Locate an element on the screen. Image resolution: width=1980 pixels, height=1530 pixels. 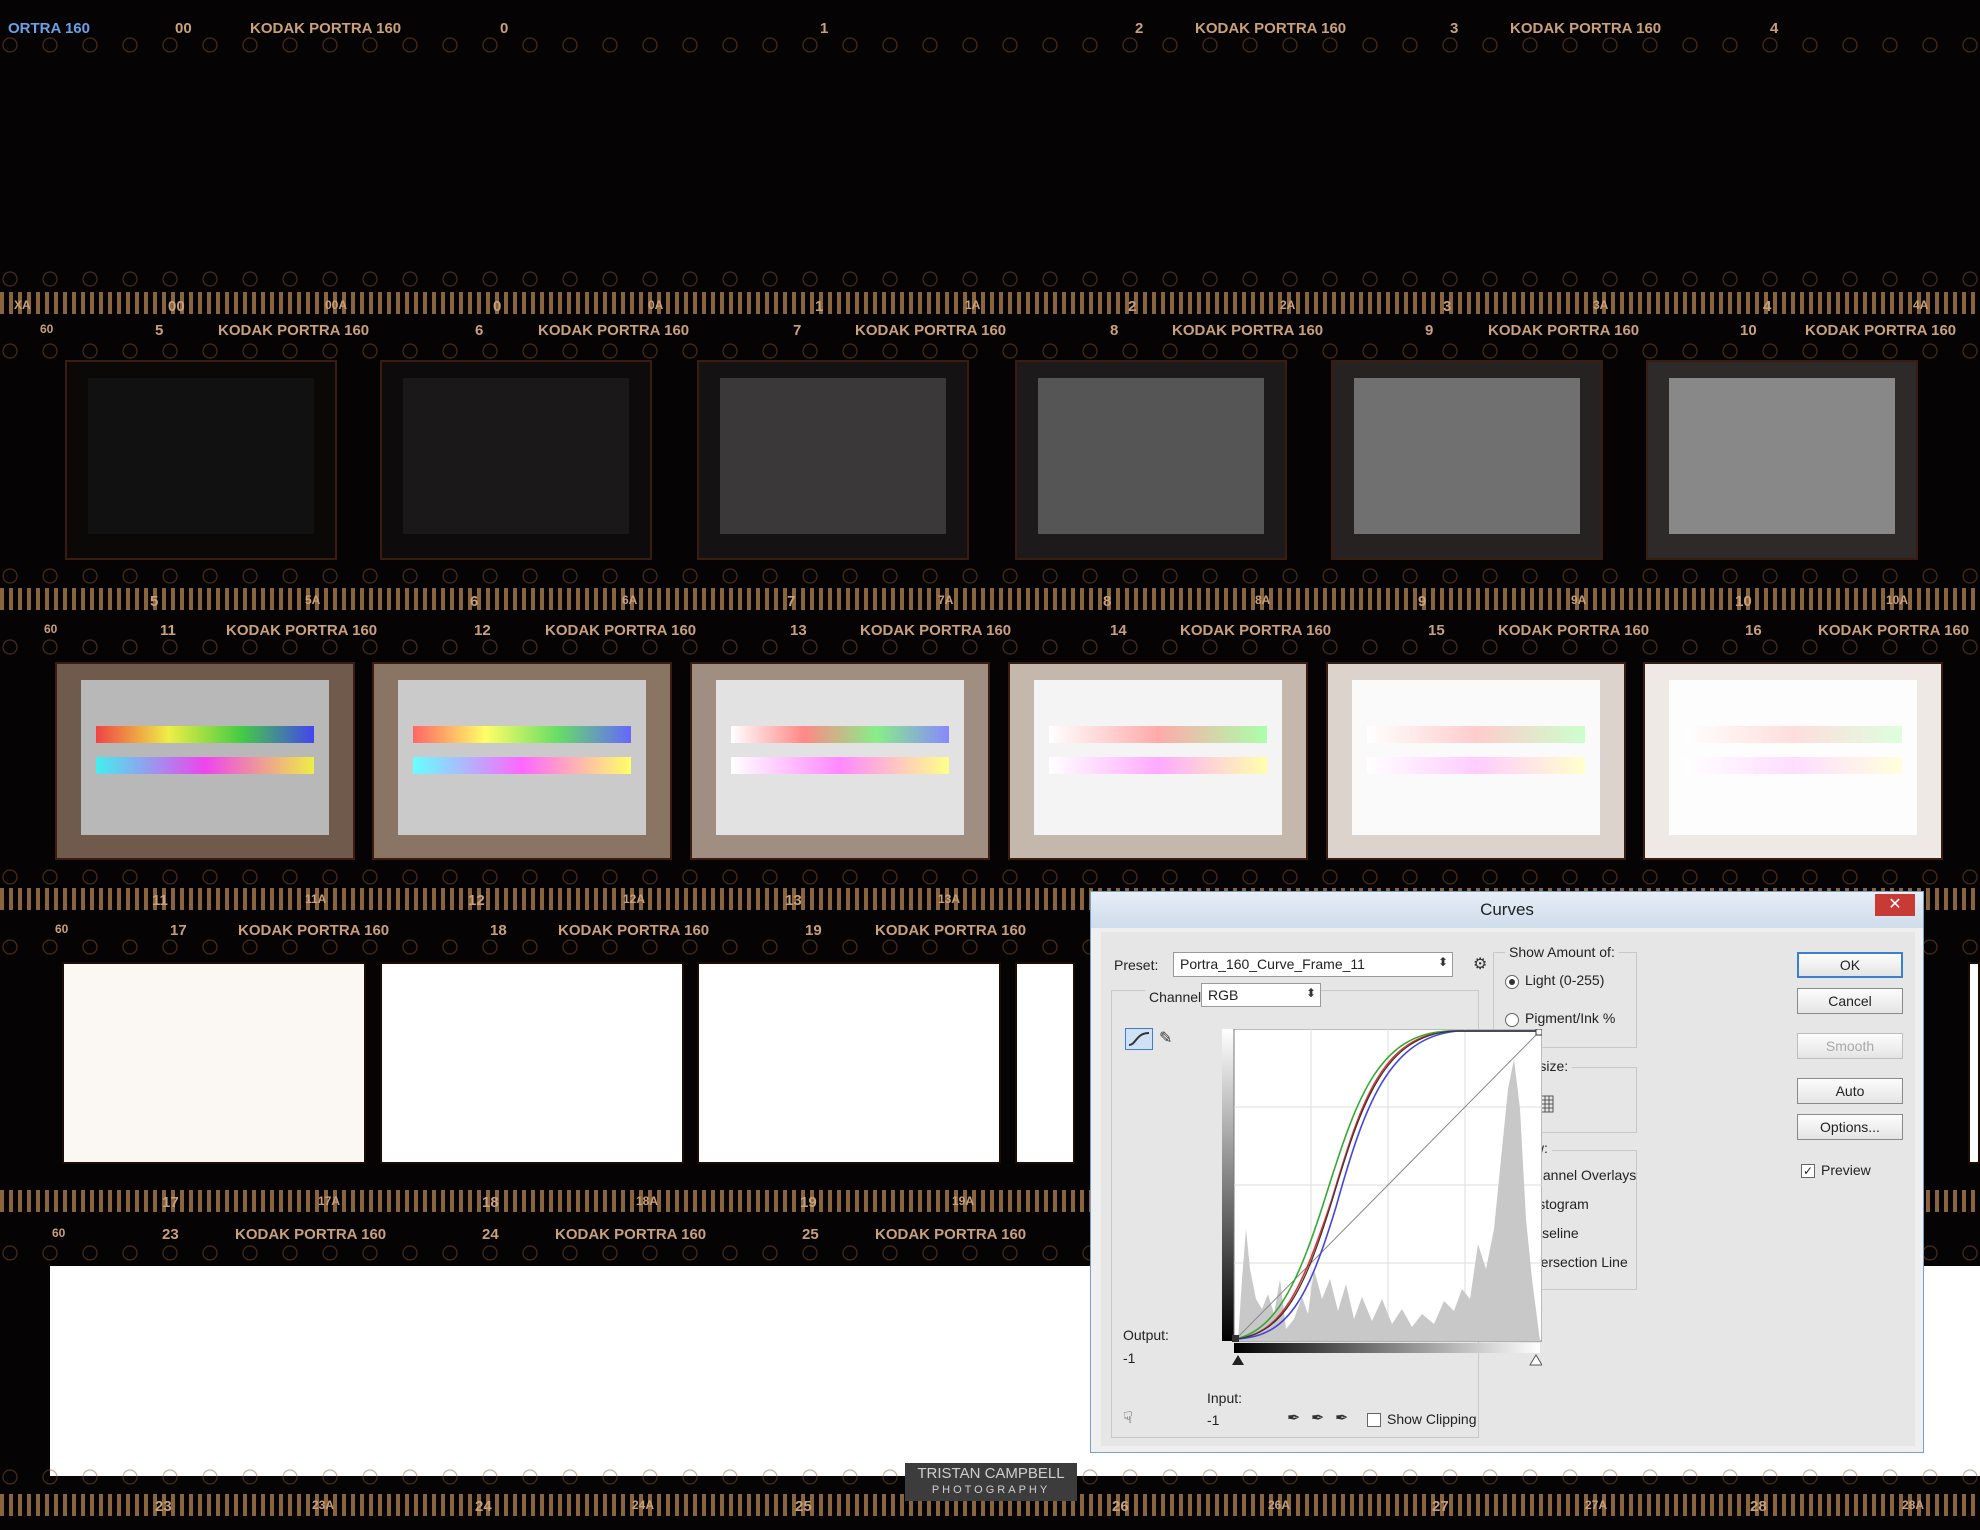
light-radio is located at coordinates (1512, 982).